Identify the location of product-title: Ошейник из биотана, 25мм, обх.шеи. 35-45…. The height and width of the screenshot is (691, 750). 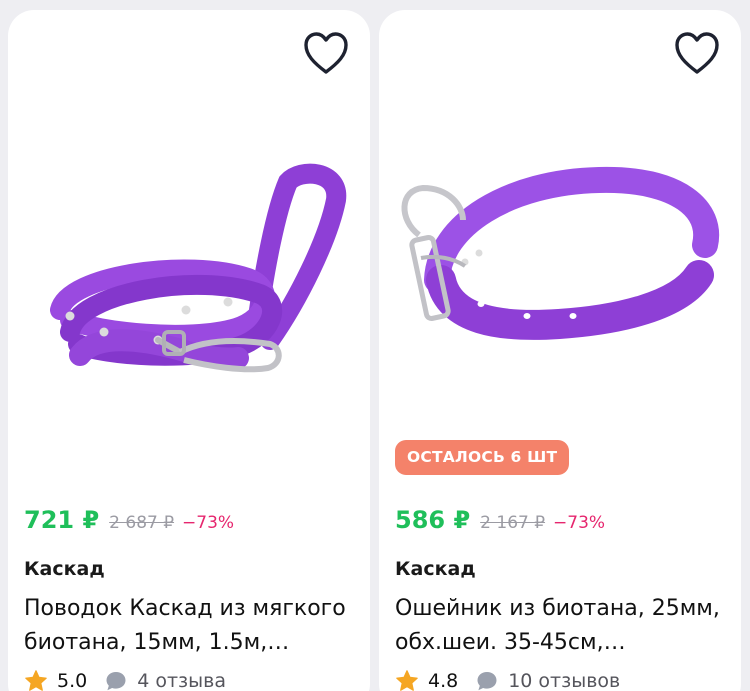
(562, 626).